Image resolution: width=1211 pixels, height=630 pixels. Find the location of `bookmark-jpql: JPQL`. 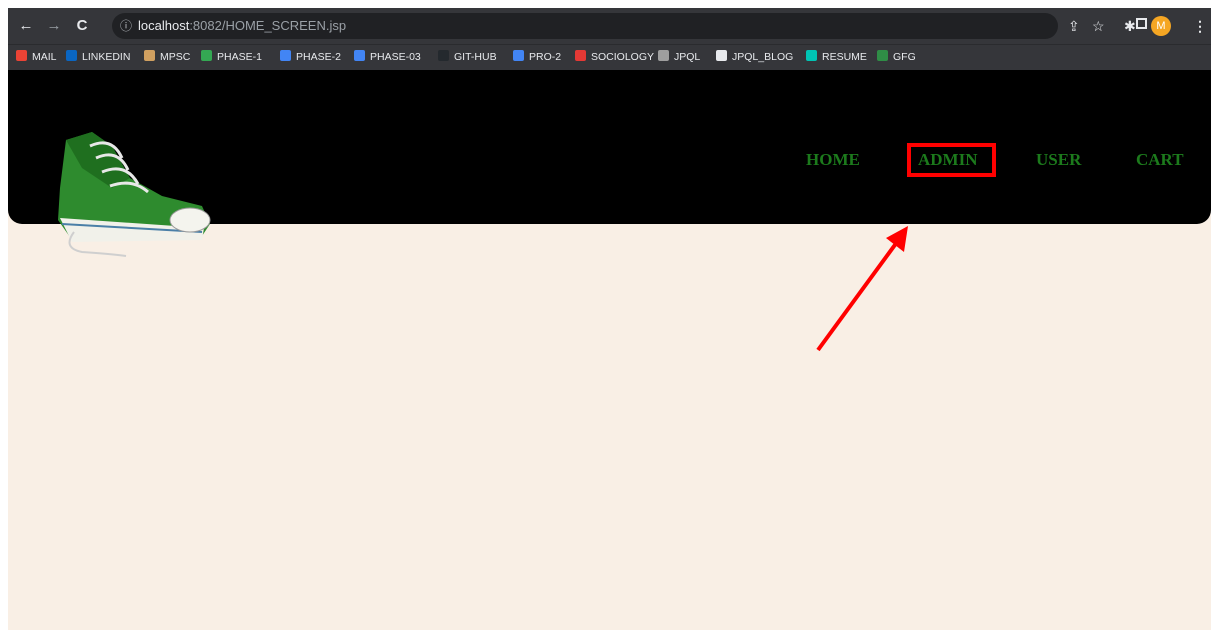

bookmark-jpql: JPQL is located at coordinates (679, 57).